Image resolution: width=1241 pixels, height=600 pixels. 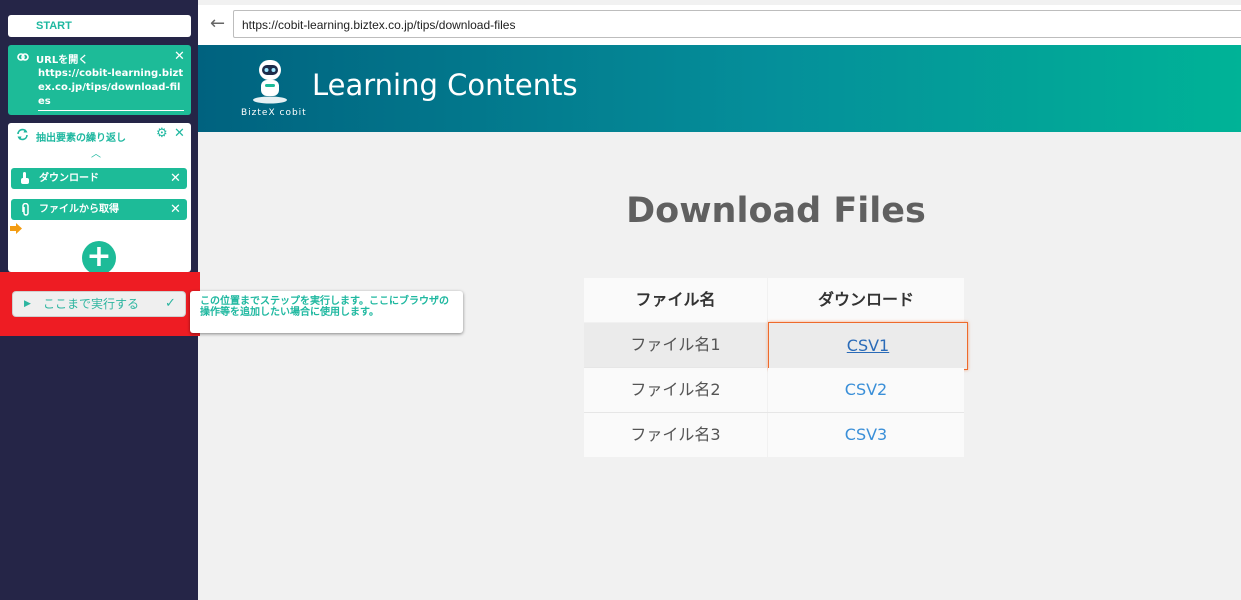 What do you see at coordinates (675, 345) in the screenshot?
I see `table-row-name: ファイル名1` at bounding box center [675, 345].